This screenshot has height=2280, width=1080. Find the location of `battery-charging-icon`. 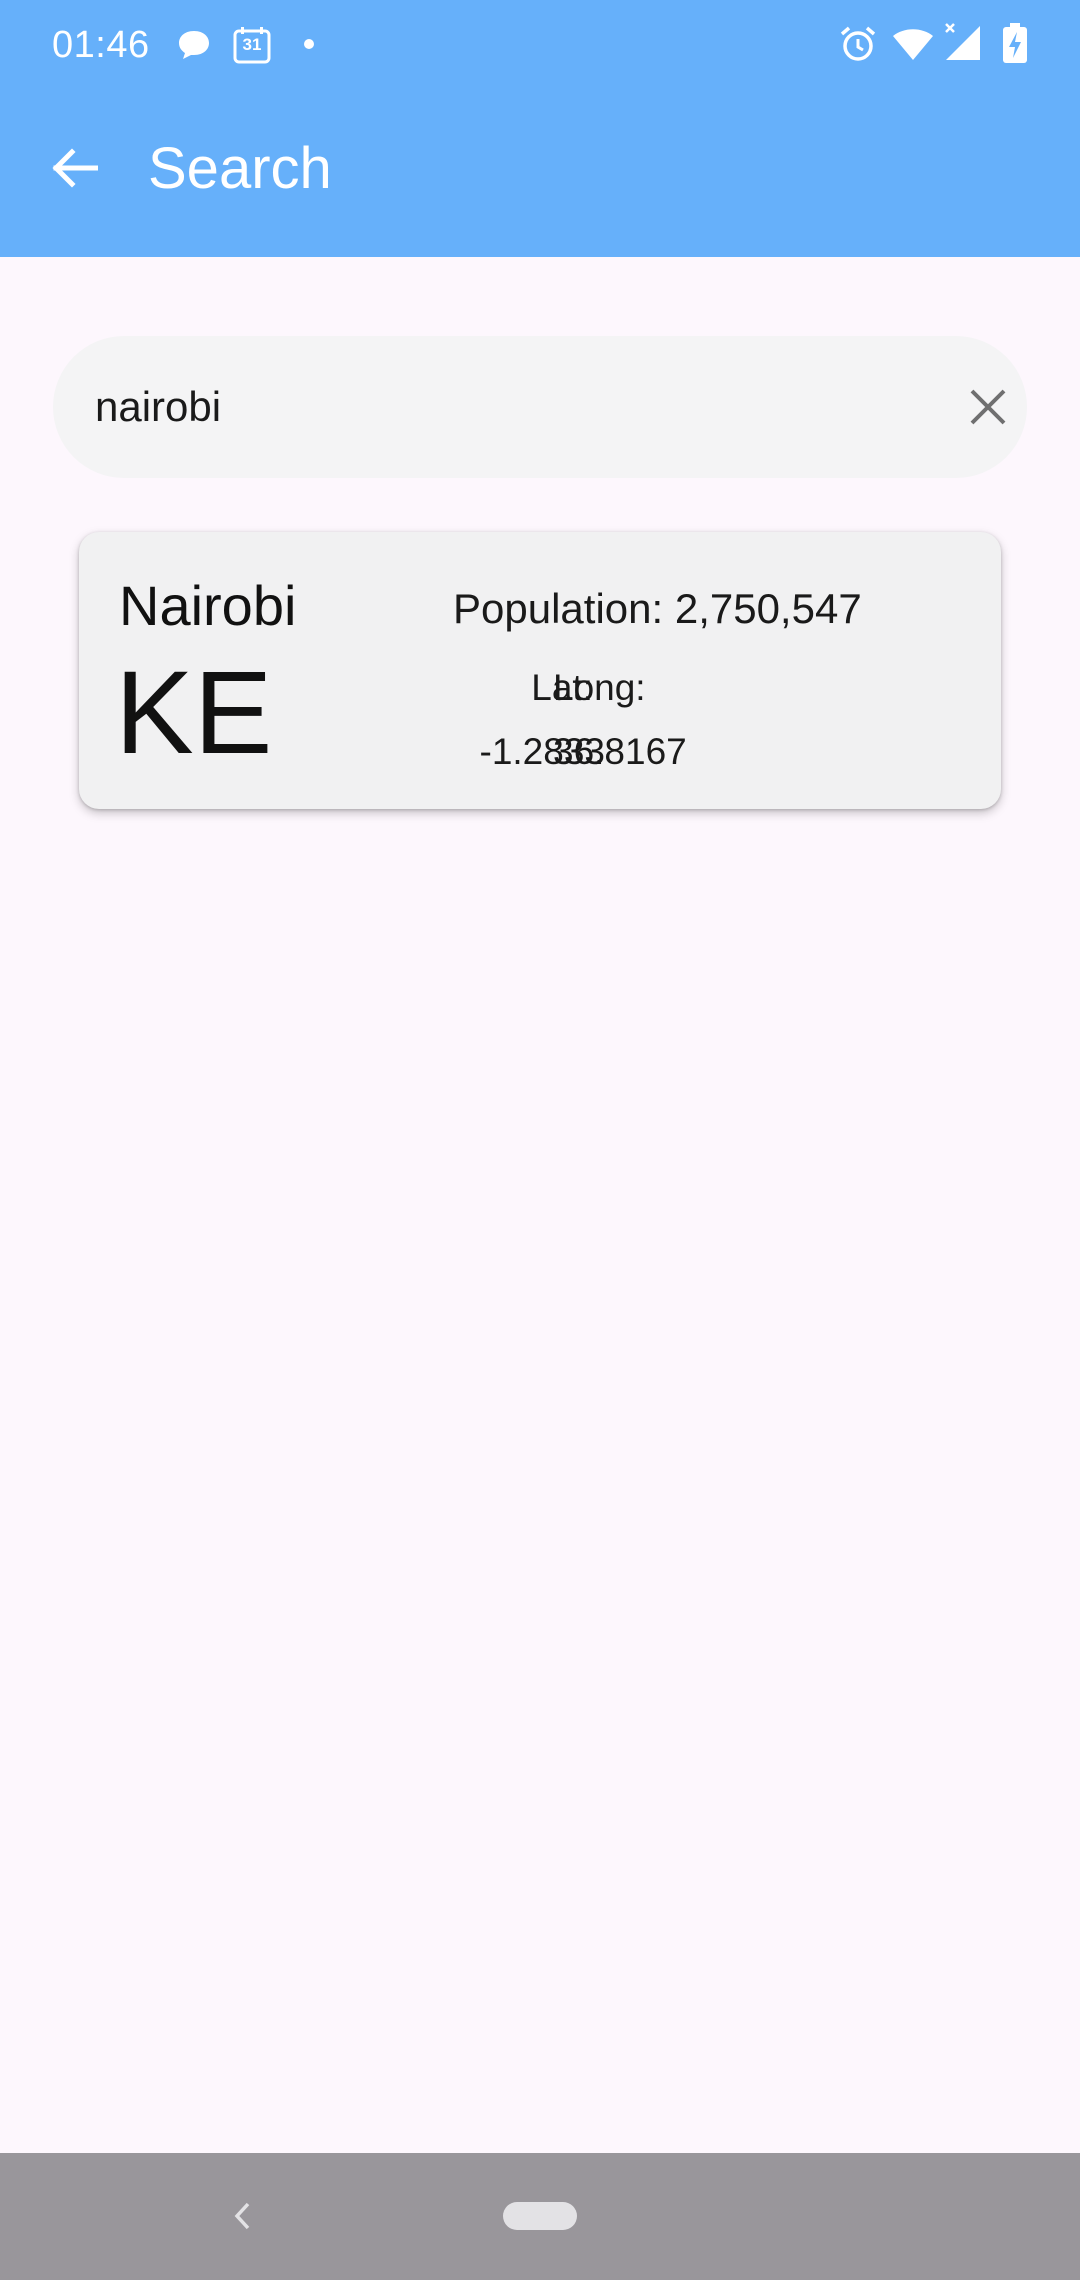

battery-charging-icon is located at coordinates (1015, 43).